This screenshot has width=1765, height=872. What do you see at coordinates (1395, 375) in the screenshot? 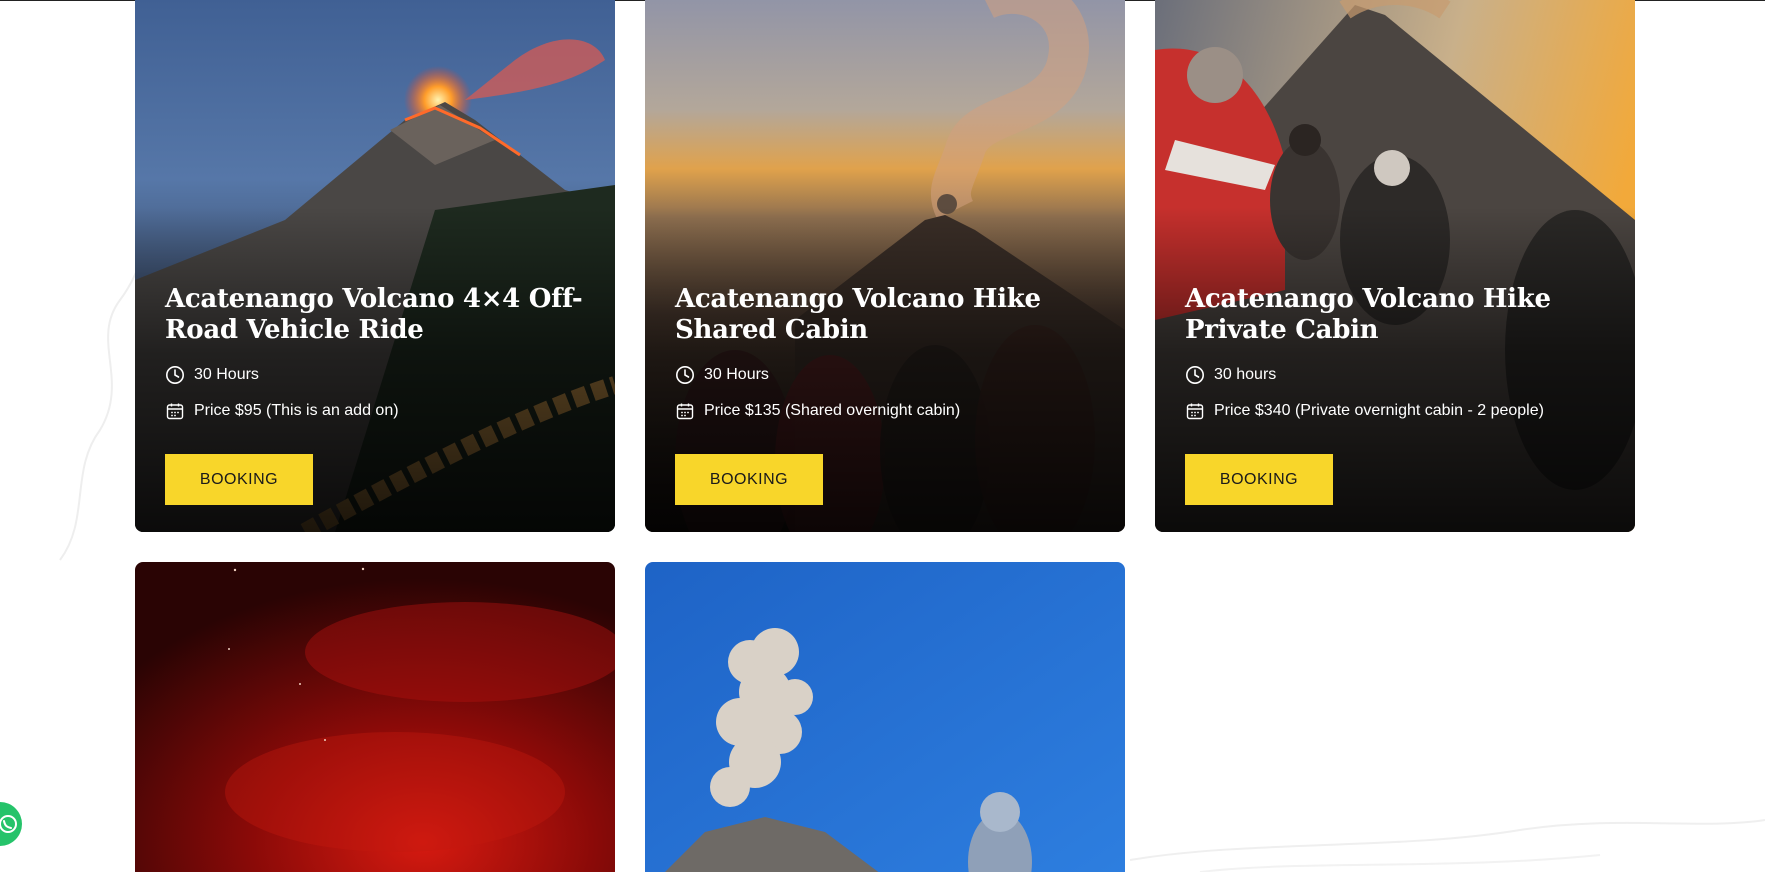
I see `tour-duration: 30 hours` at bounding box center [1395, 375].